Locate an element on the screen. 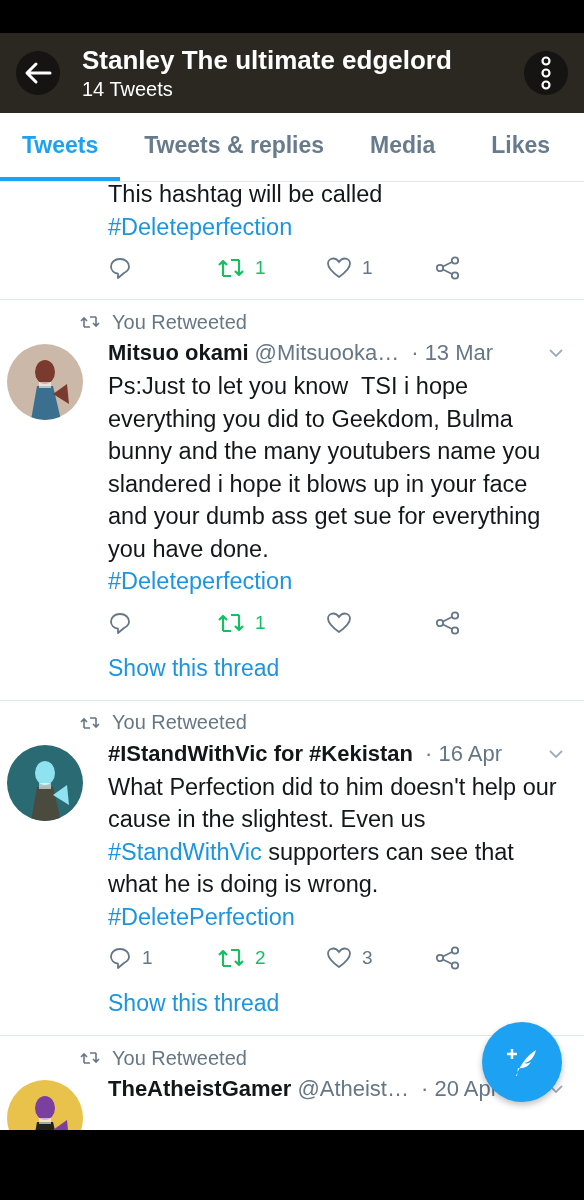  more-options-button is located at coordinates (546, 73).